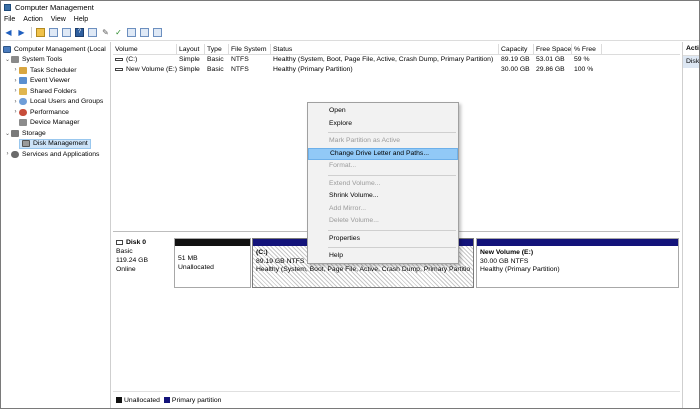  Describe the element at coordinates (131, 32) in the screenshot. I see `export-list-icon` at that location.